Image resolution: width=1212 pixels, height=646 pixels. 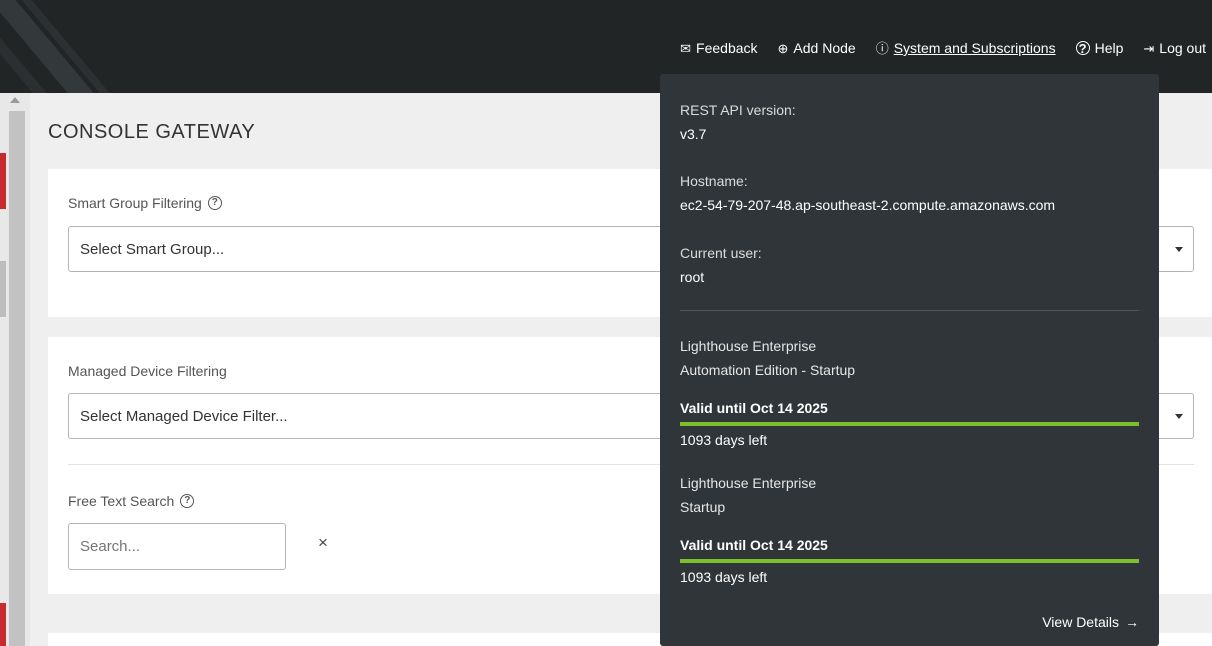 What do you see at coordinates (686, 48) in the screenshot?
I see `envelope-icon: ✉` at bounding box center [686, 48].